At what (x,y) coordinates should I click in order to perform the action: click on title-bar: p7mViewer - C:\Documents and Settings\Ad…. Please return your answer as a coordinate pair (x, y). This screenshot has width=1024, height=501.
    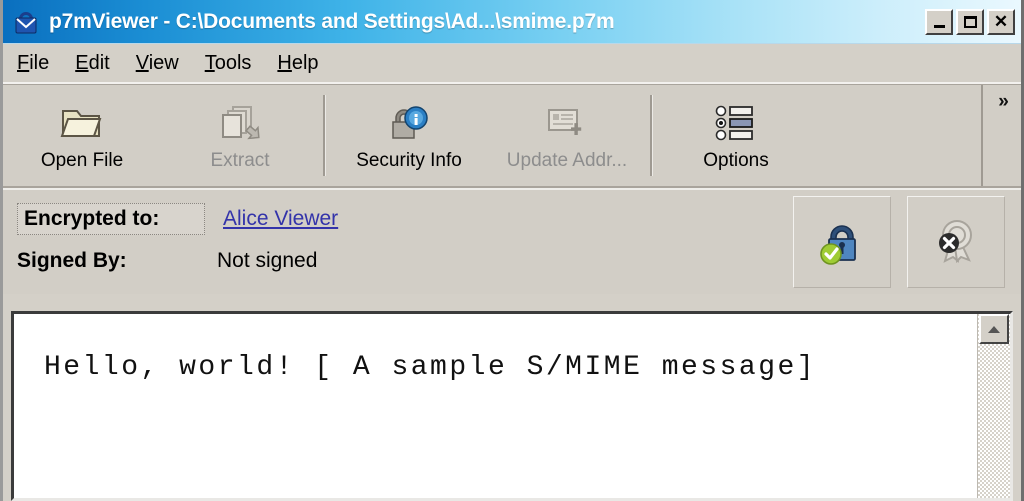
    Looking at the image, I should click on (512, 22).